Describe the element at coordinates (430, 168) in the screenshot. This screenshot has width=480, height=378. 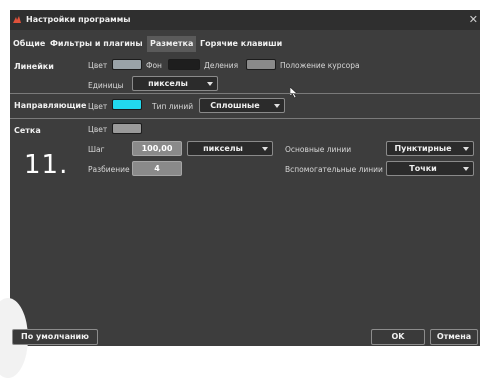
I see `grid-minor-lines-dropdown: Точки` at that location.